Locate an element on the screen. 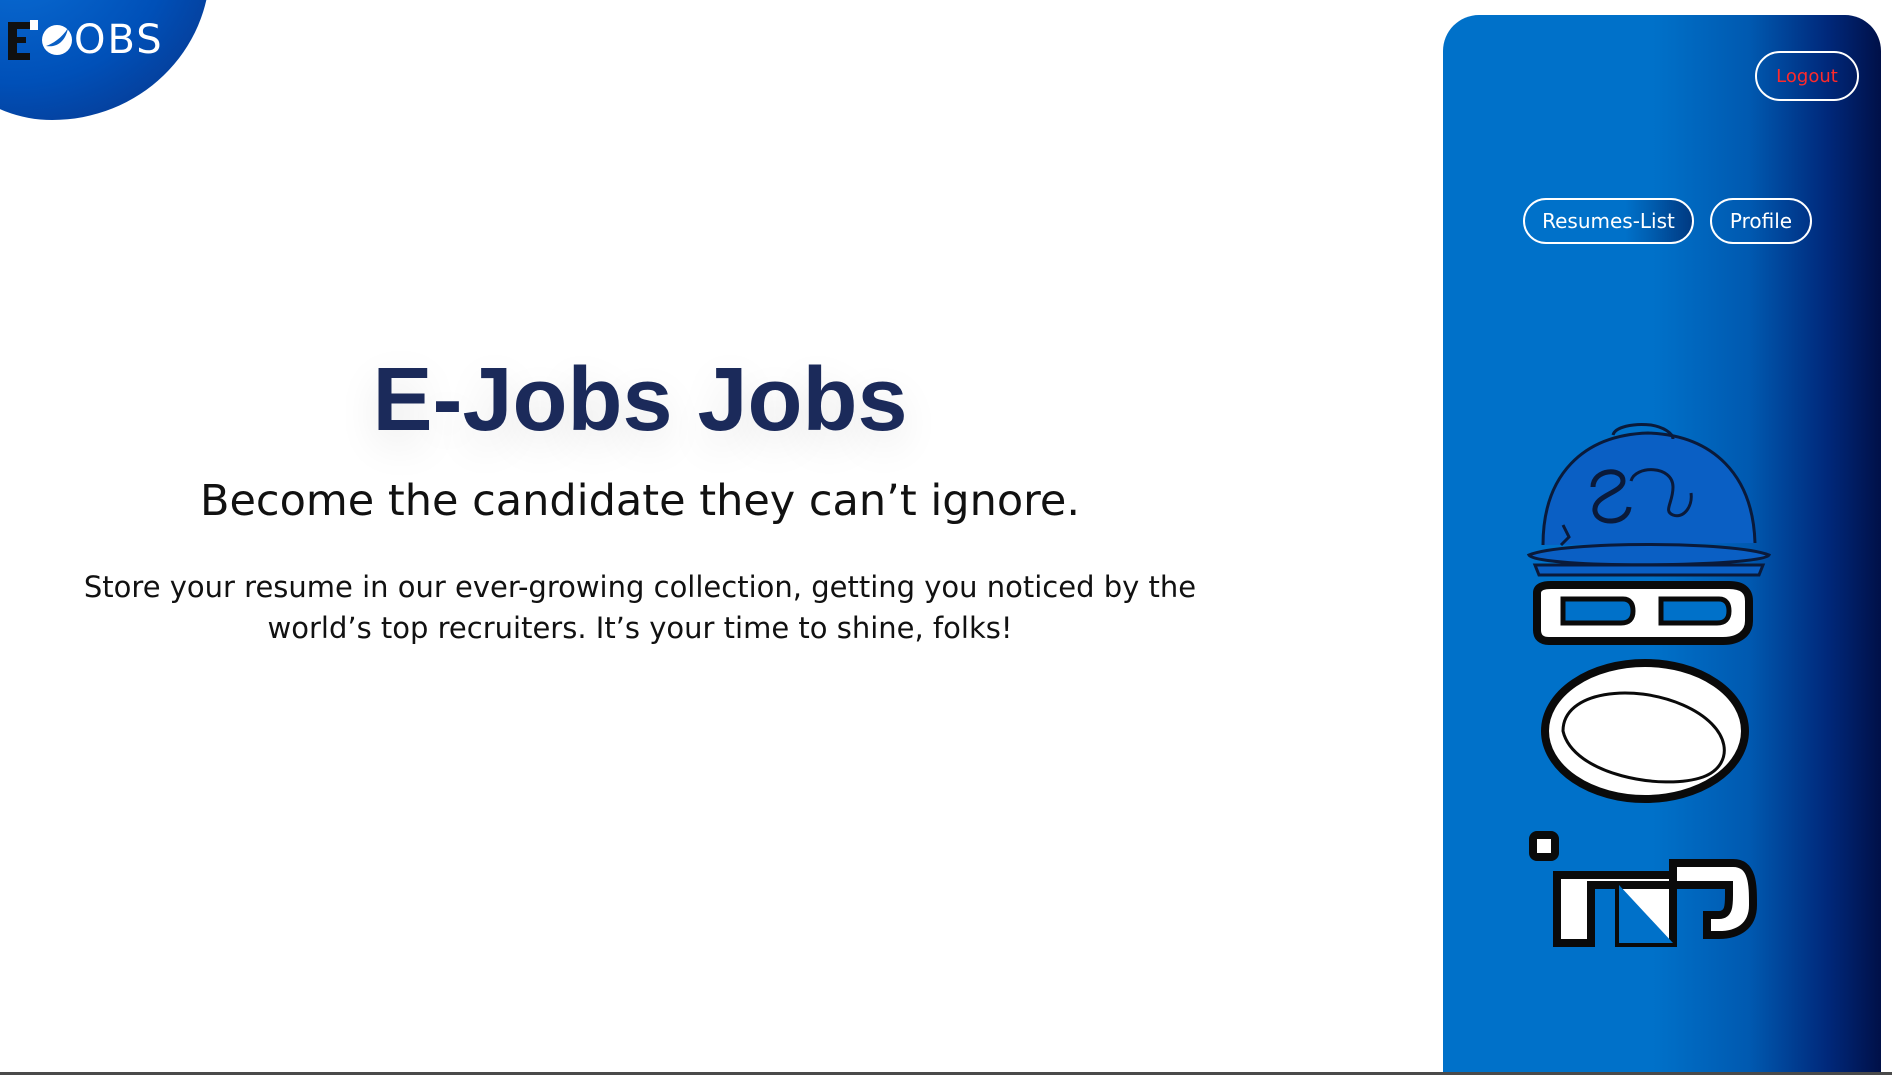  page-title: E-Jobs Jobs is located at coordinates (640, 400).